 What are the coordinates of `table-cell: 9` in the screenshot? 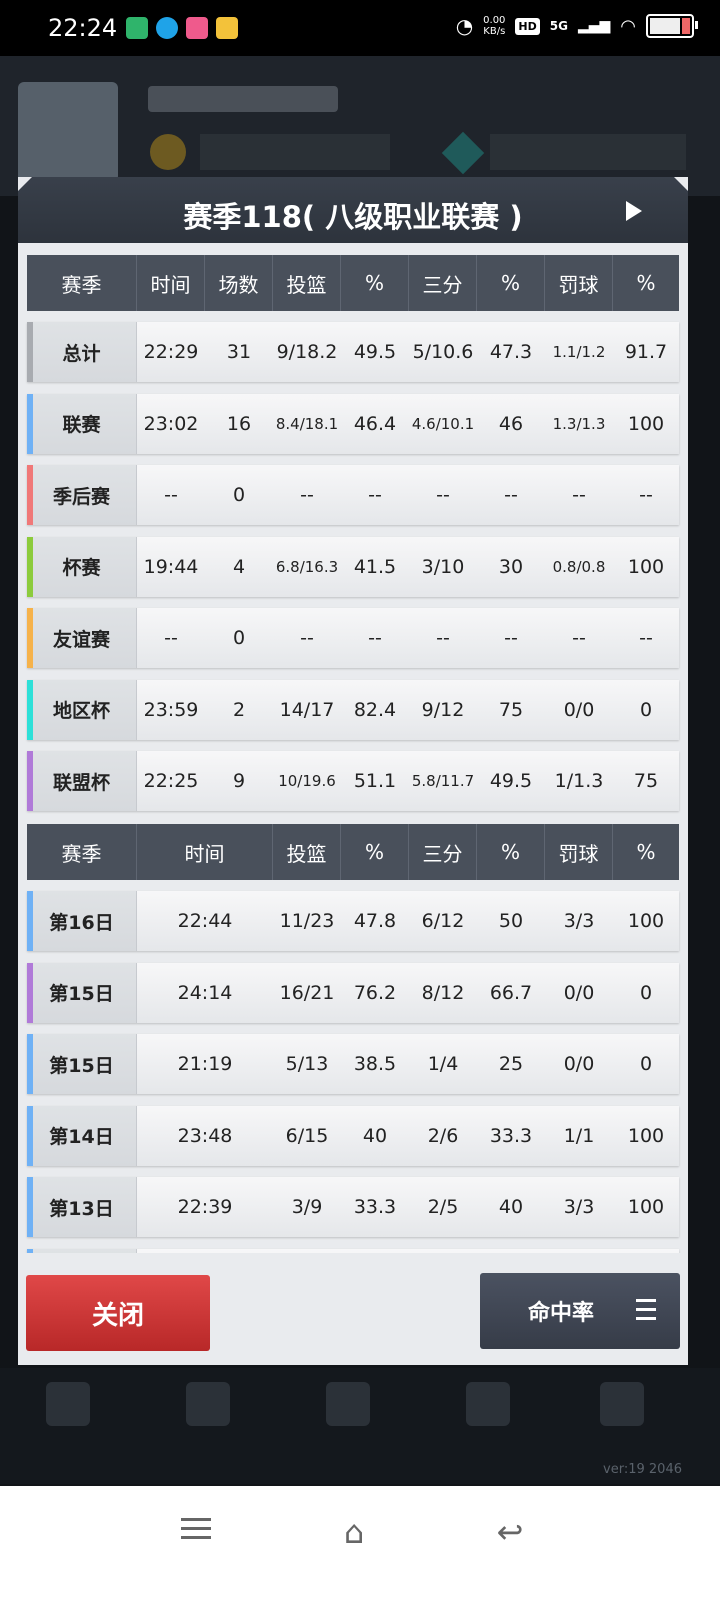 It's located at (239, 781).